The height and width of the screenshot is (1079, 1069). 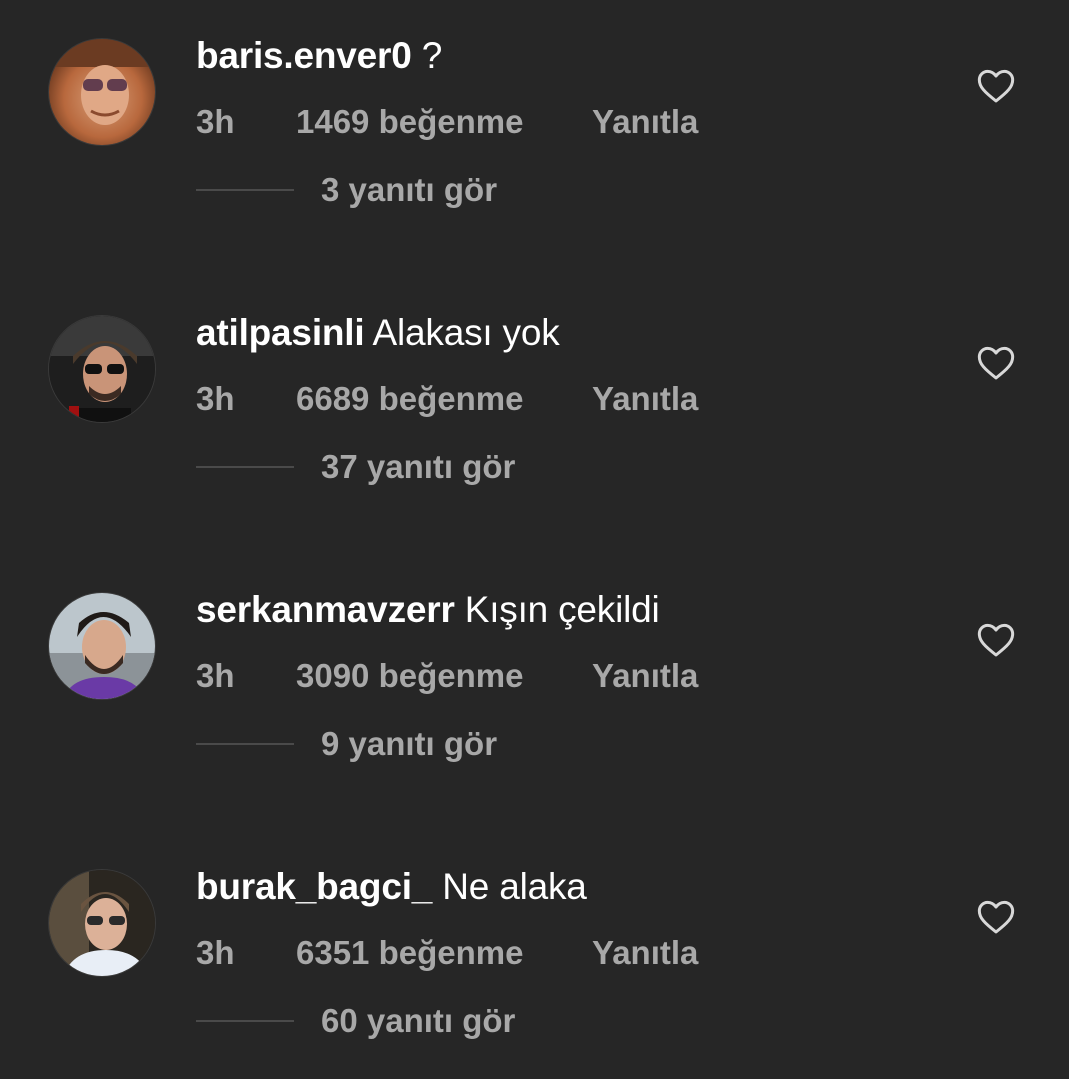 I want to click on comment-username: atilpasinli, so click(x=280, y=332).